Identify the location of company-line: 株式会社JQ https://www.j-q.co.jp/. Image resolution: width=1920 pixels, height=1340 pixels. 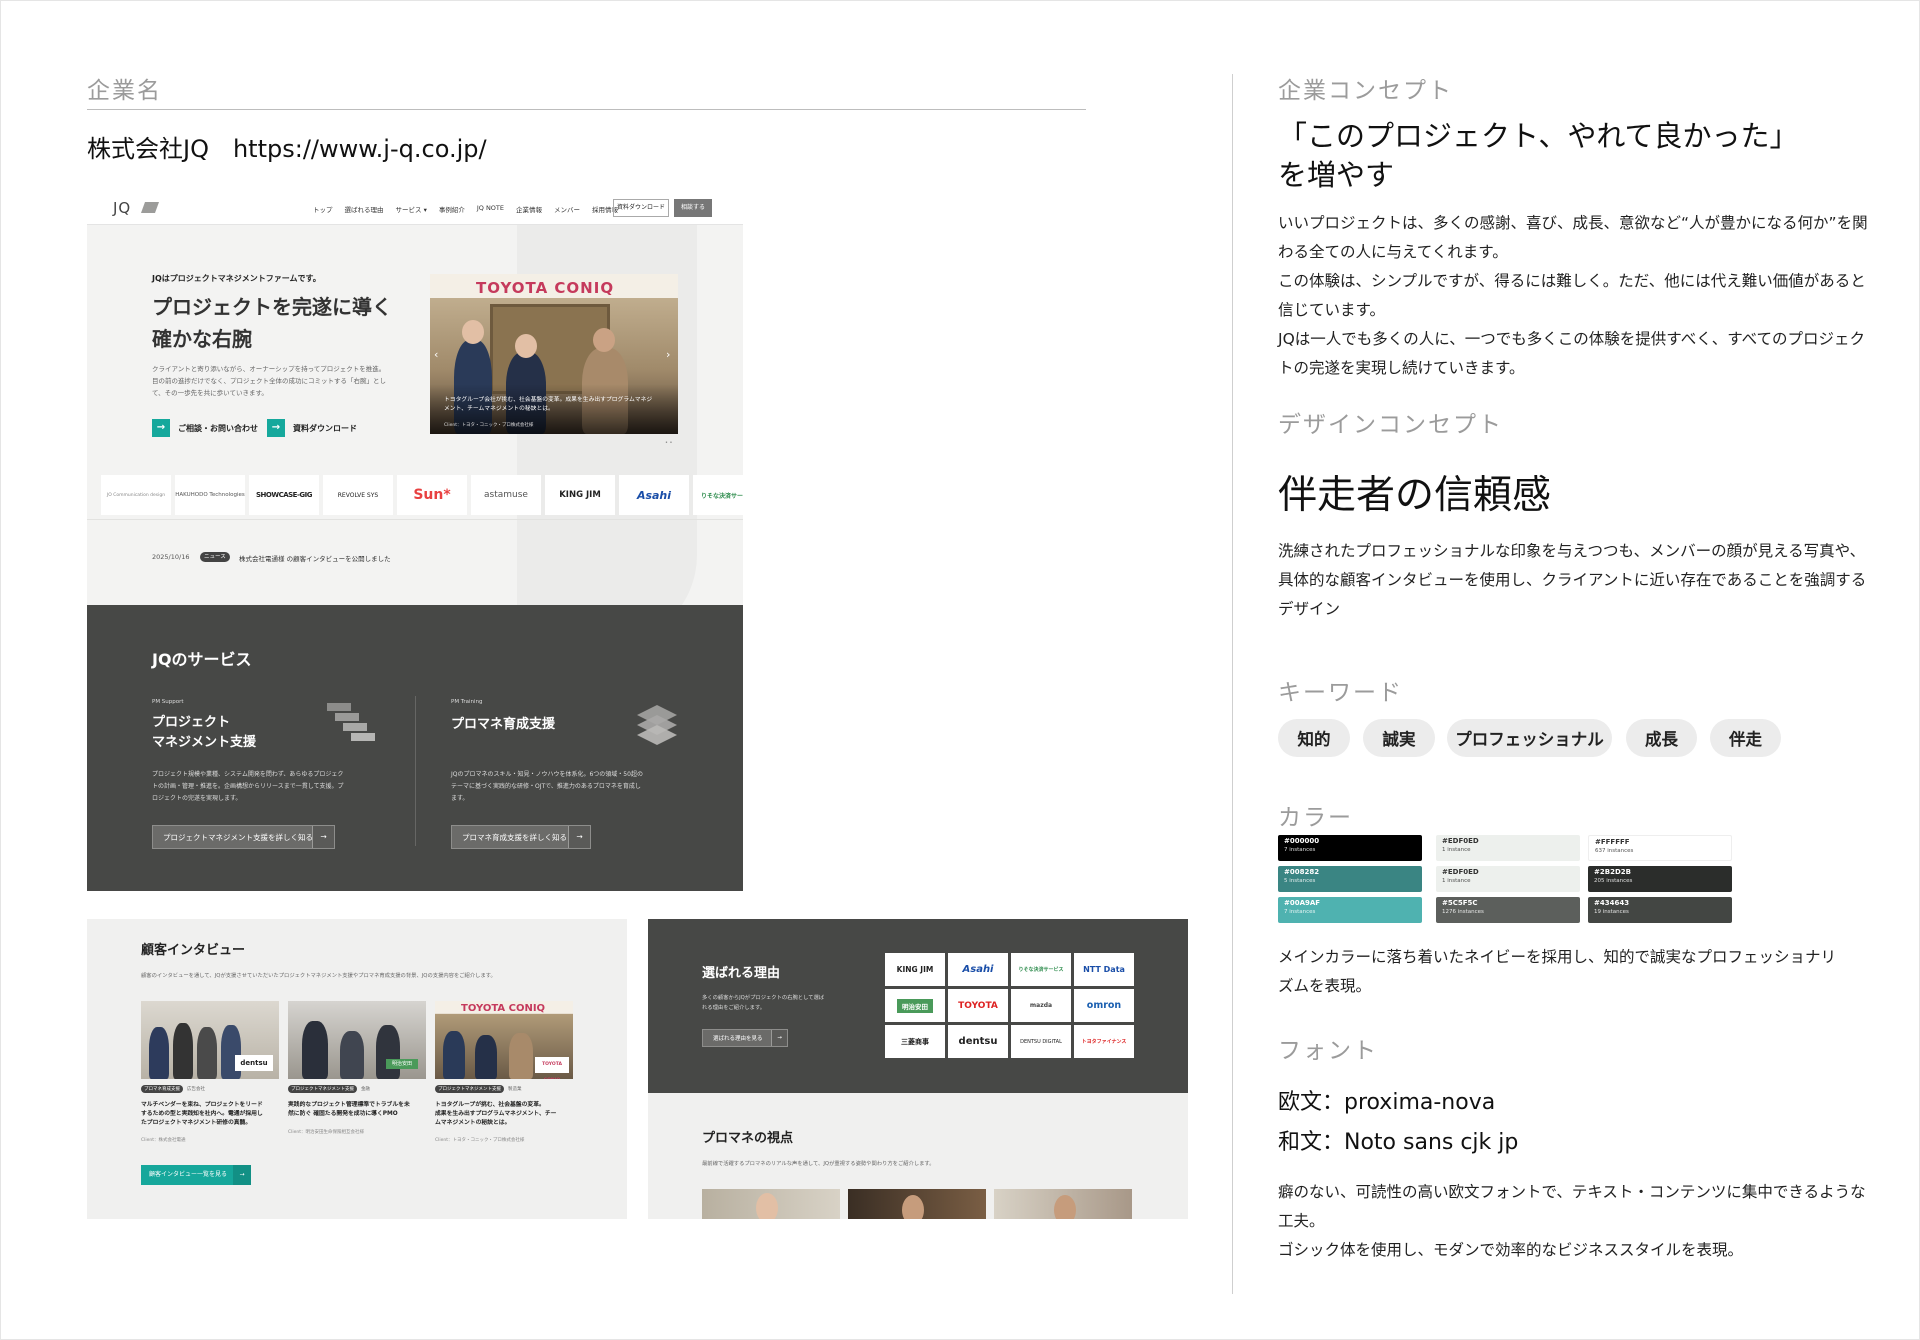
(287, 149).